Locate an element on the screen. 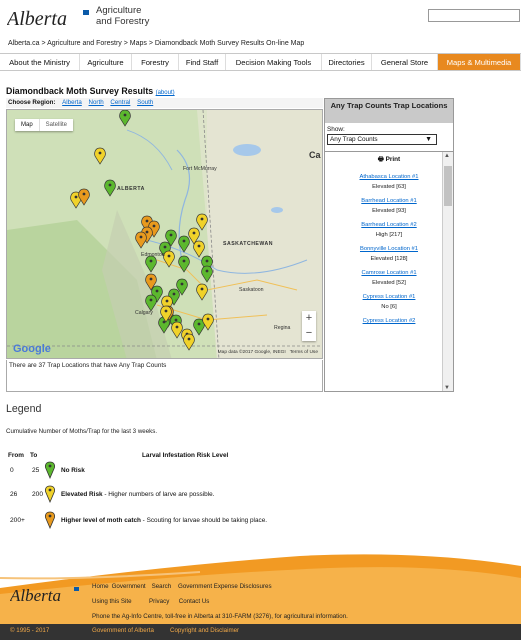  show-selected-value: Any Trap Counts is located at coordinates (354, 139).